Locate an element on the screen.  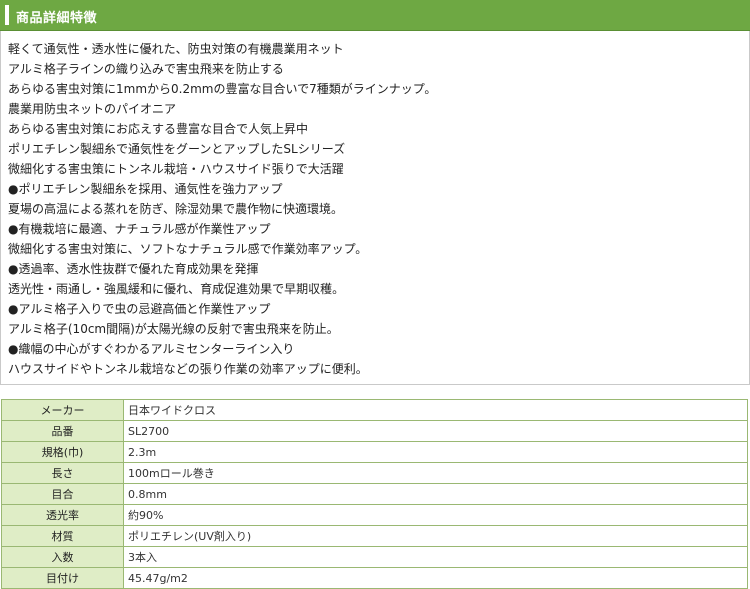
spec-row-maker: メーカー 日本ワイドクロス is located at coordinates (374, 410).